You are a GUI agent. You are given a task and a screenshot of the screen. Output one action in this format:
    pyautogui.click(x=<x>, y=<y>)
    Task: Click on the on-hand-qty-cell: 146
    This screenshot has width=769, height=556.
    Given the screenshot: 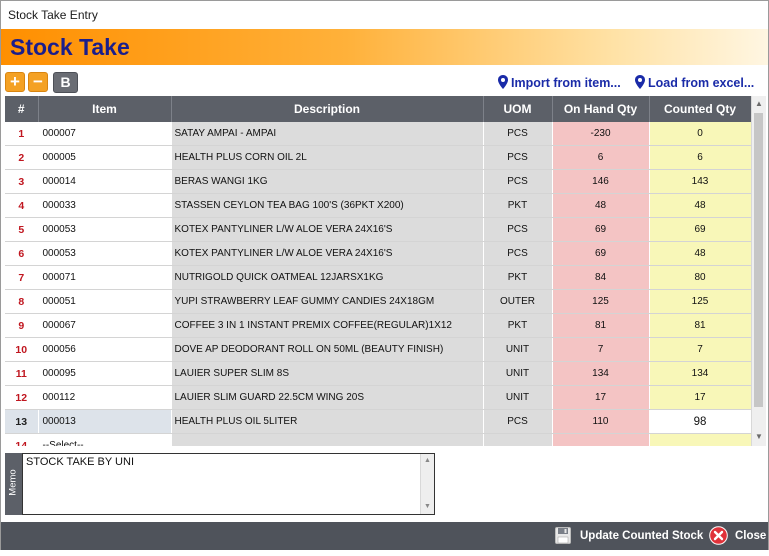 What is the action you would take?
    pyautogui.click(x=601, y=181)
    